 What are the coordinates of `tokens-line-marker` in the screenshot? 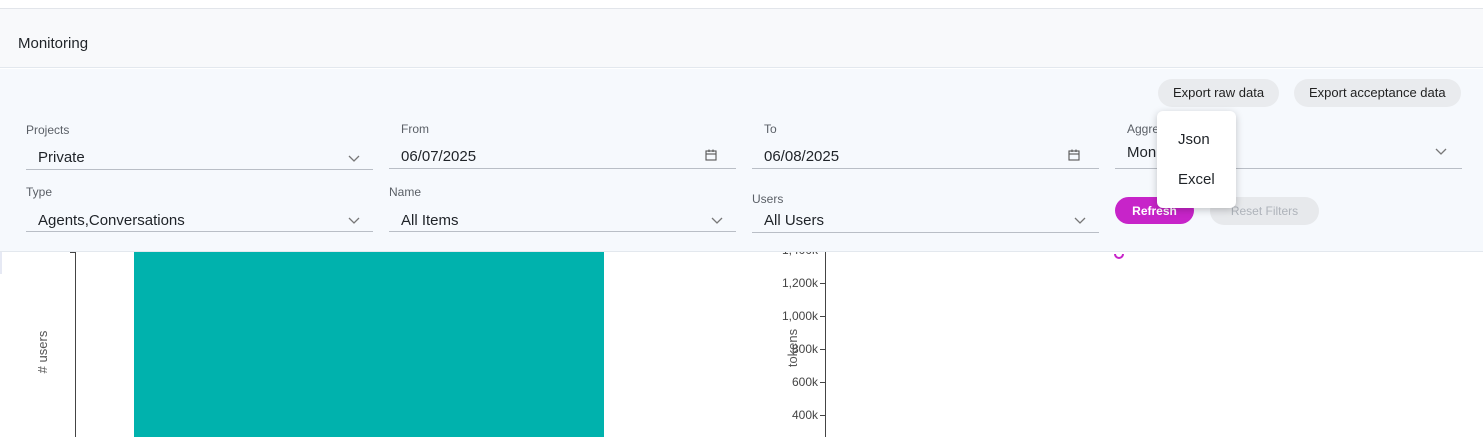 It's located at (1119, 256).